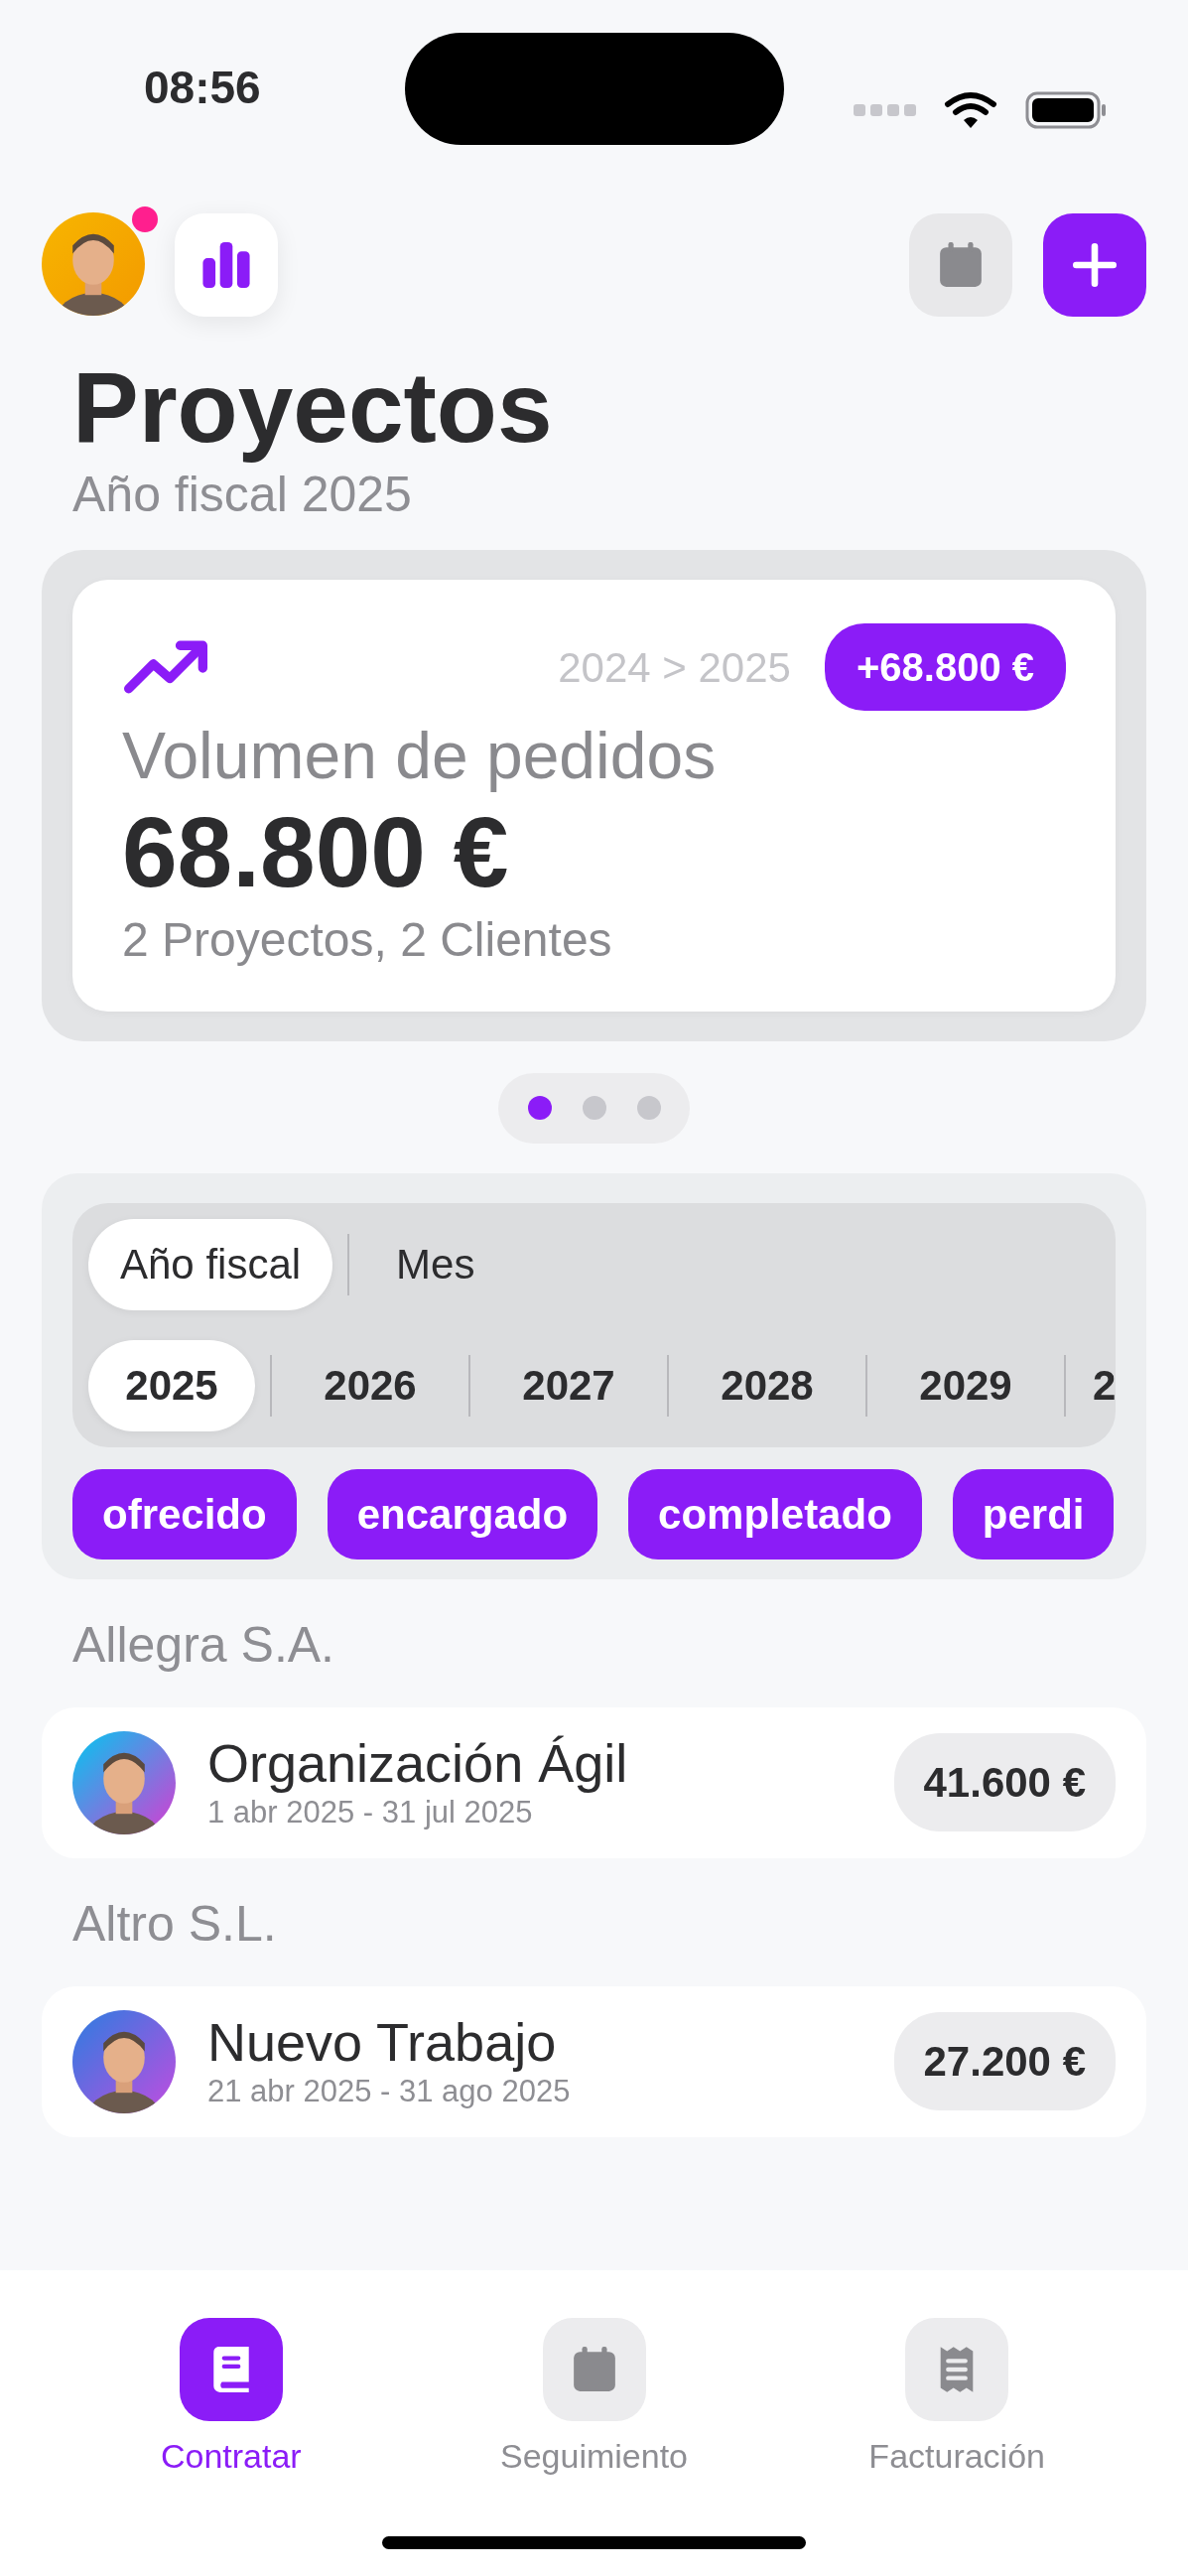 The height and width of the screenshot is (2576, 1188). Describe the element at coordinates (674, 667) in the screenshot. I see `comparison-period: 2024 > 2025` at that location.